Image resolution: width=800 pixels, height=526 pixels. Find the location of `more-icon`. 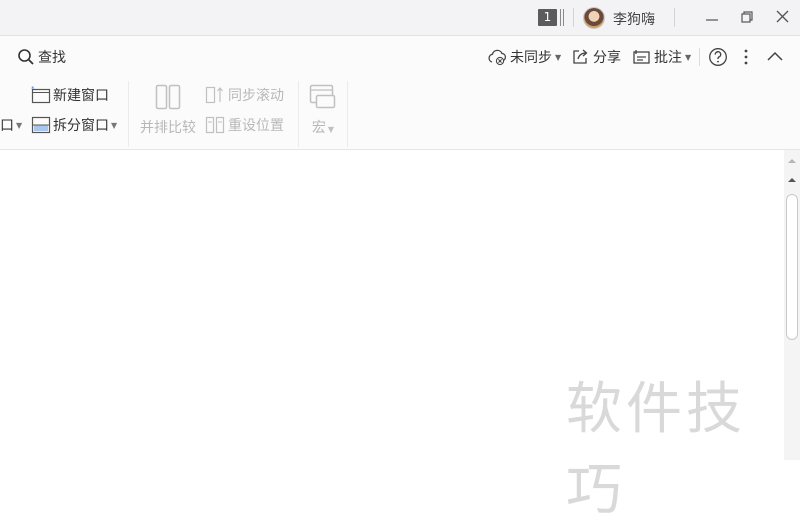

more-icon is located at coordinates (746, 57).